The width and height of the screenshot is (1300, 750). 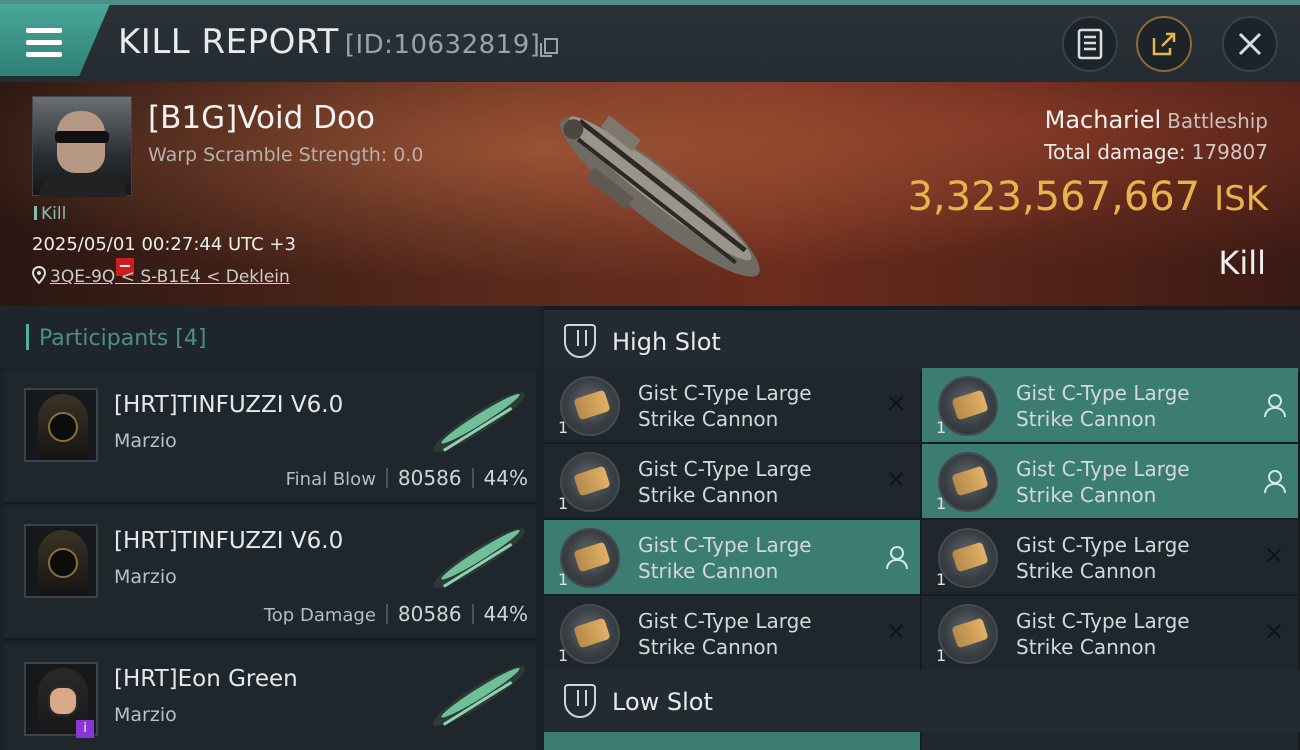 What do you see at coordinates (1241, 199) in the screenshot?
I see `isk-unit: ISK` at bounding box center [1241, 199].